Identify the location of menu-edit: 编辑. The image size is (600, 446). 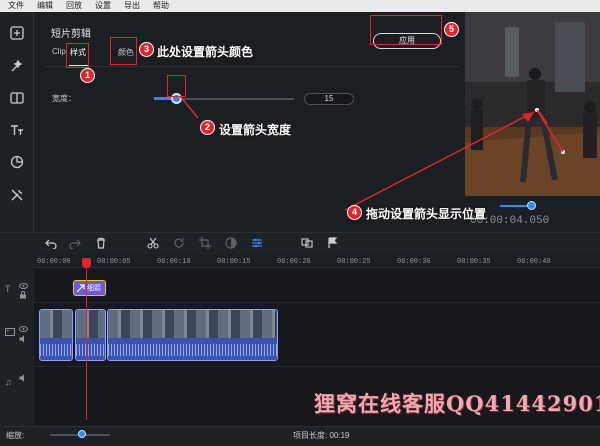
(45, 6).